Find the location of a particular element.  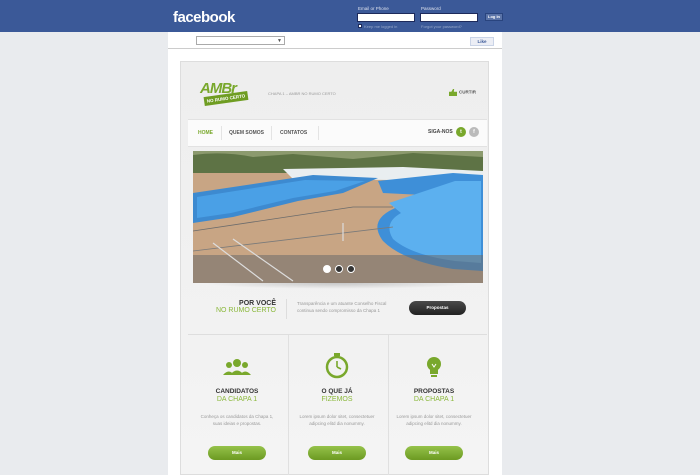

pool-photo is located at coordinates (338, 217).